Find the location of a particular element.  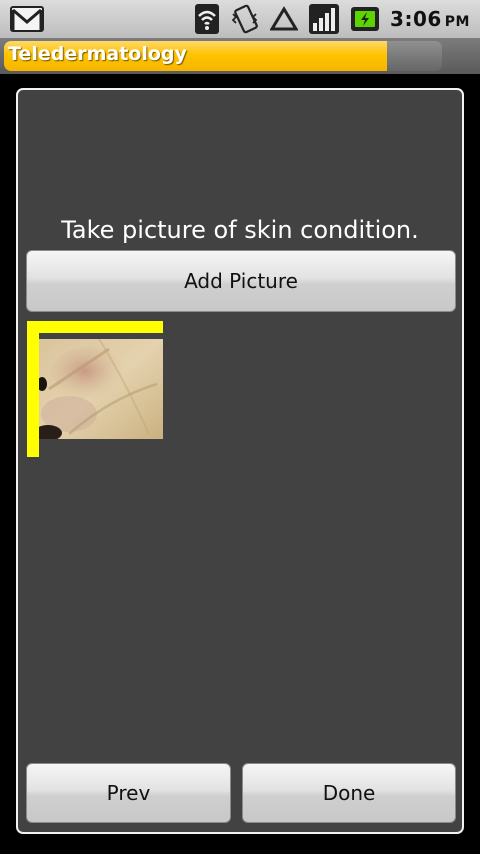

instruction-text: Take picture of skin condition. is located at coordinates (240, 230).